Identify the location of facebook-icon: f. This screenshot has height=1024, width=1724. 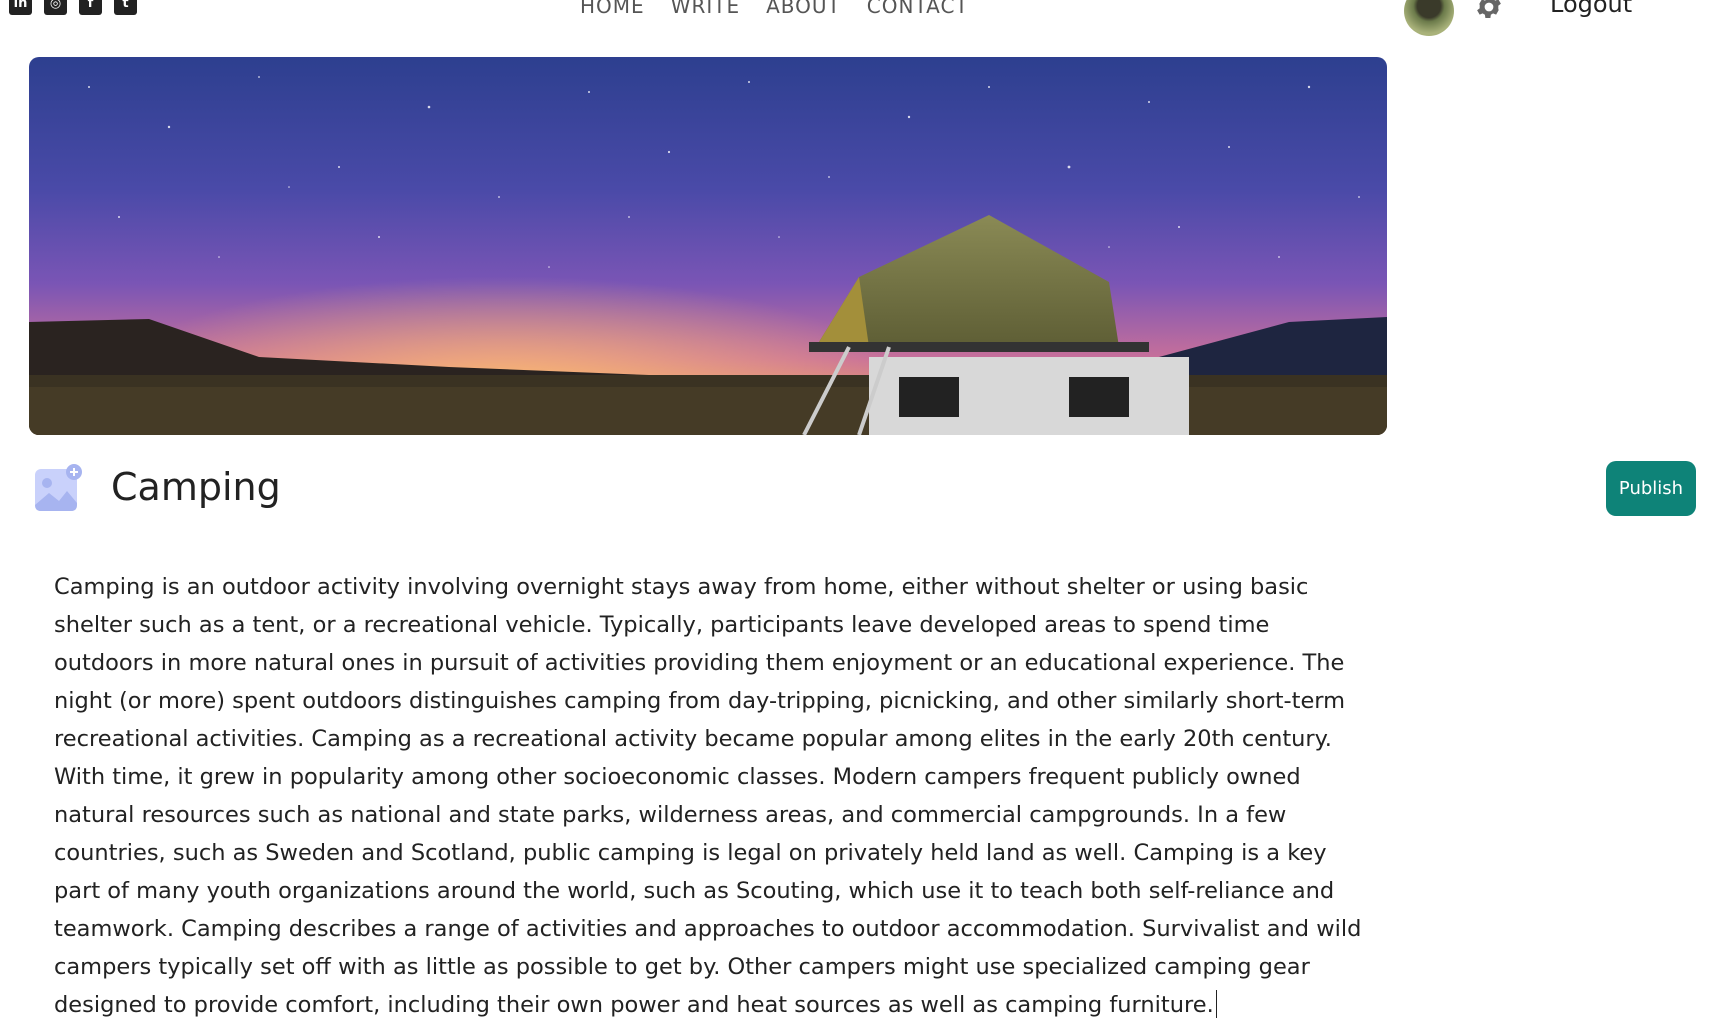
(90, 7).